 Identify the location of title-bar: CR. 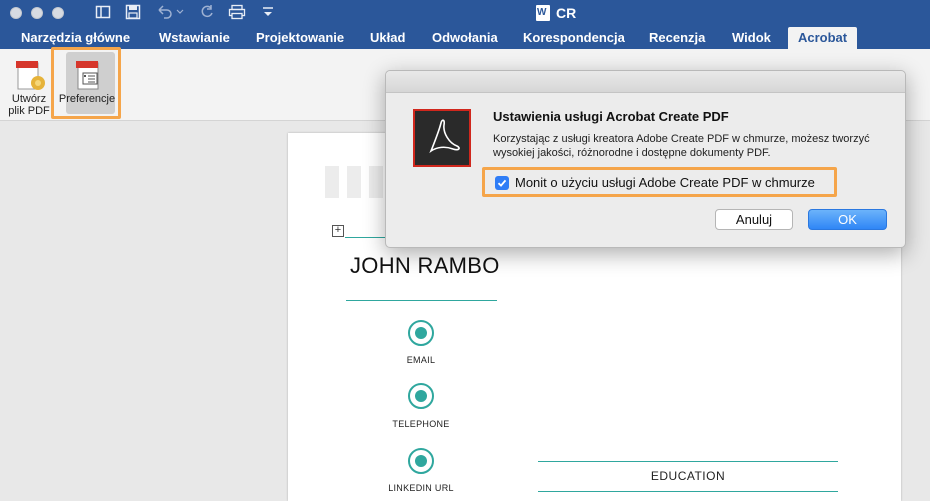
(465, 13).